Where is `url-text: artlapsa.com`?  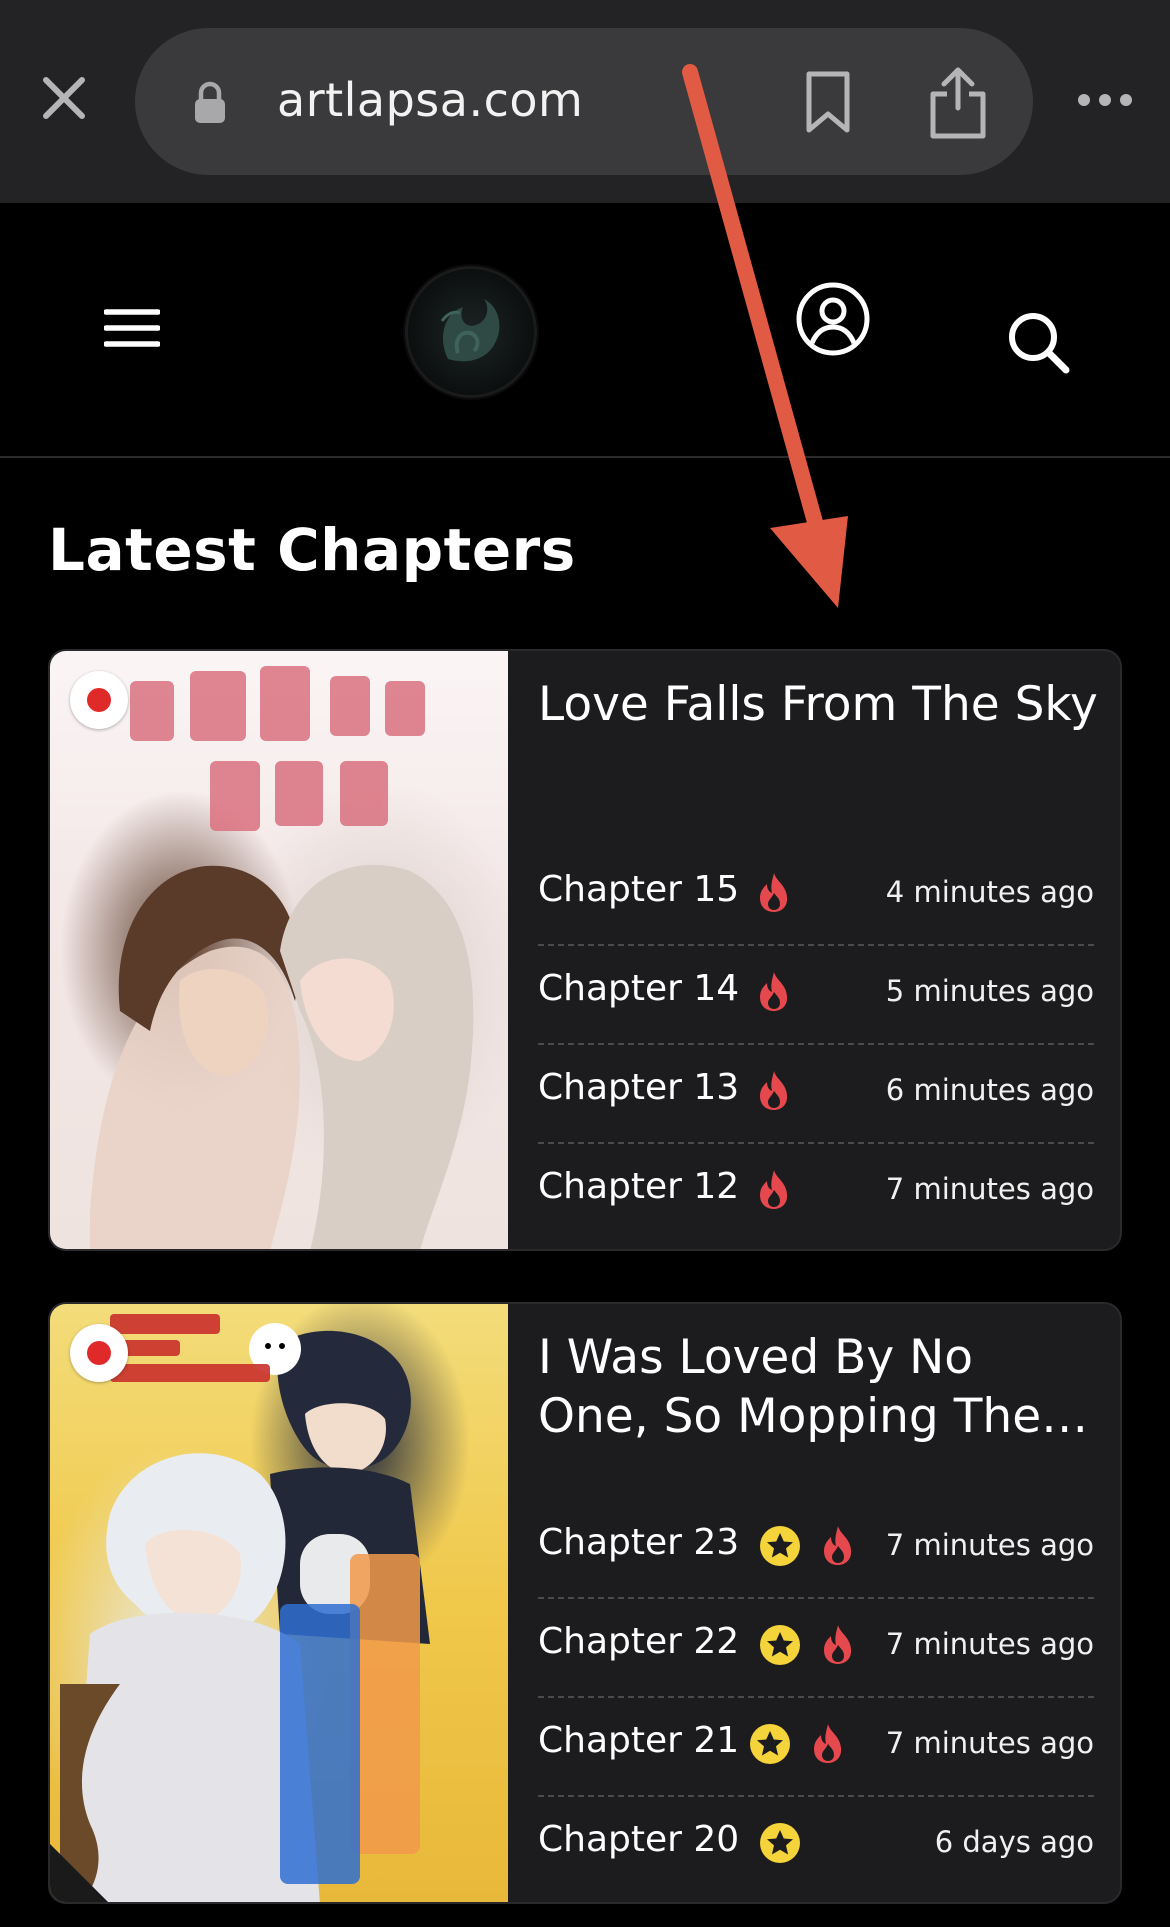 url-text: artlapsa.com is located at coordinates (430, 100).